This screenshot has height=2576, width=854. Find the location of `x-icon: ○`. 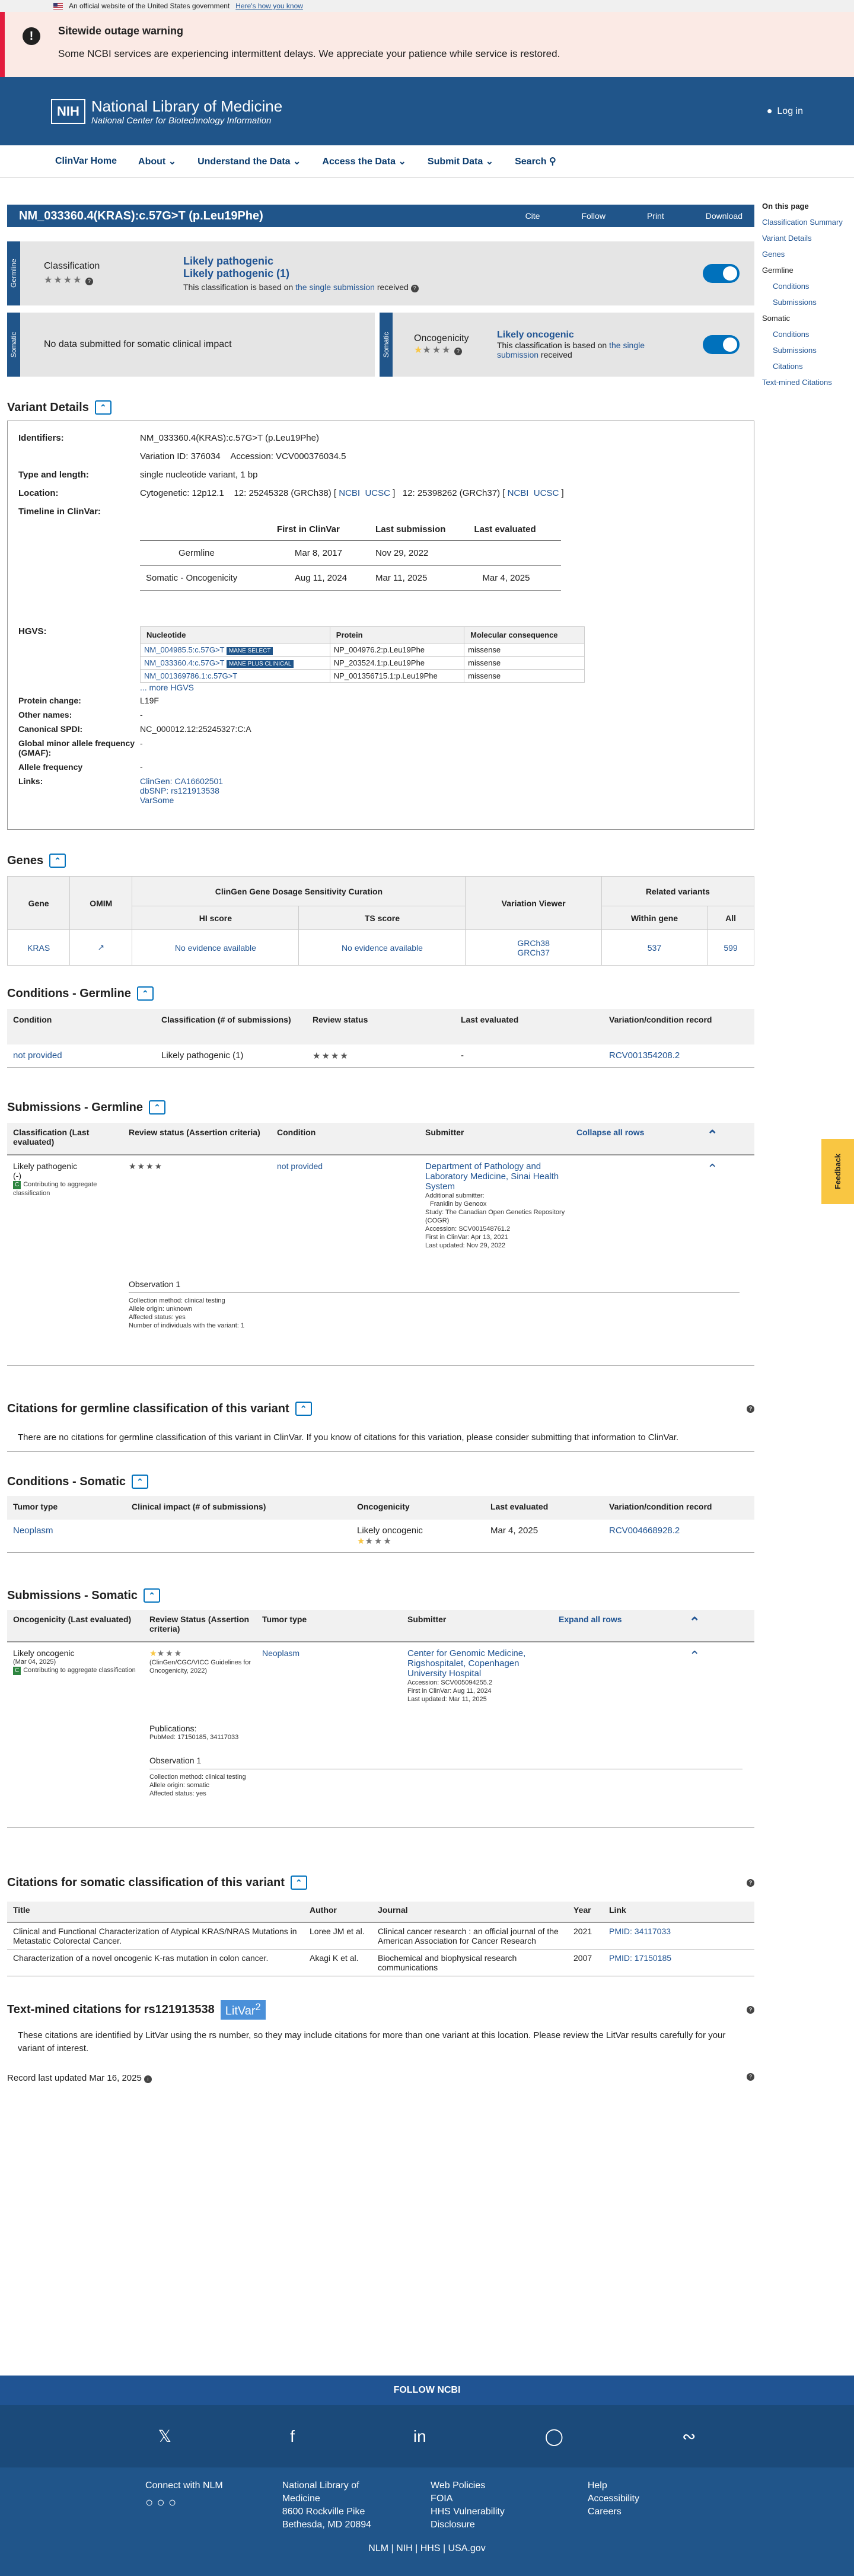

x-icon: ○ is located at coordinates (149, 2502).